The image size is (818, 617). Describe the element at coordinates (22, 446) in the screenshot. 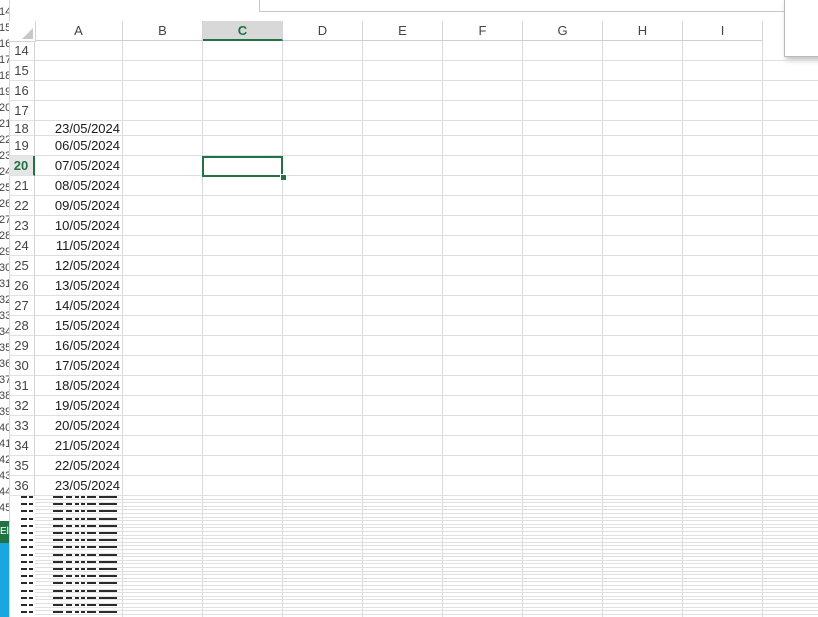

I see `row-header-34: 34` at that location.